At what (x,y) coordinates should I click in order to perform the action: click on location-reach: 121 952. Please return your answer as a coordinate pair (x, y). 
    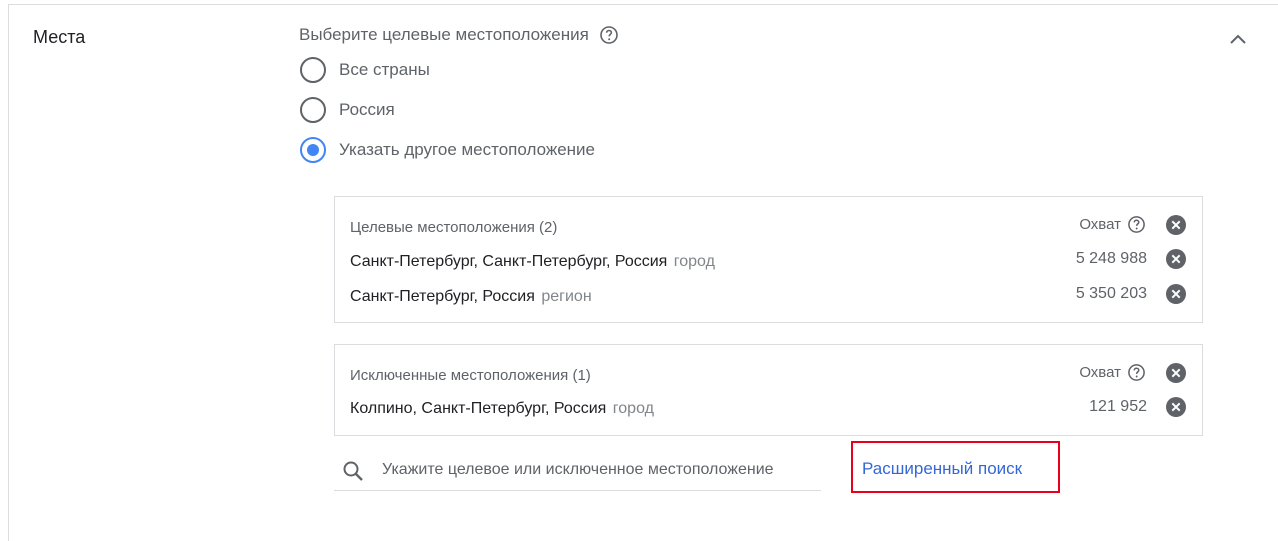
    Looking at the image, I should click on (1118, 406).